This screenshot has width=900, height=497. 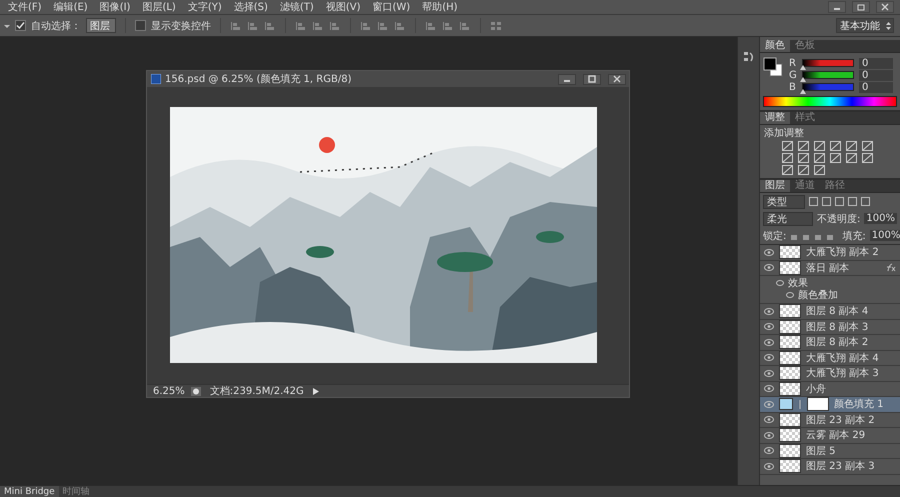 I want to click on close-icon, so click(x=617, y=79).